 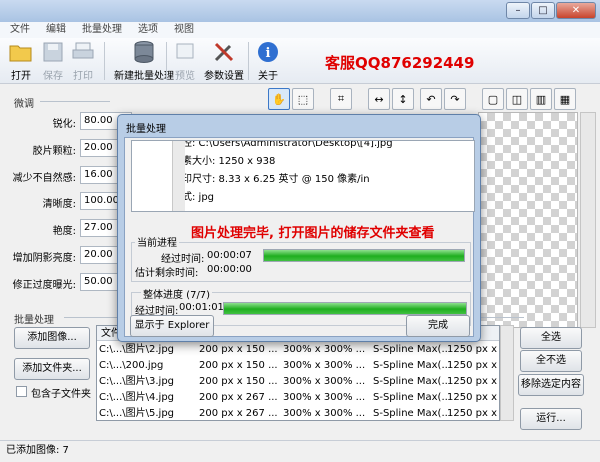 I want to click on rotate-left-icon: ↶, so click(x=431, y=99).